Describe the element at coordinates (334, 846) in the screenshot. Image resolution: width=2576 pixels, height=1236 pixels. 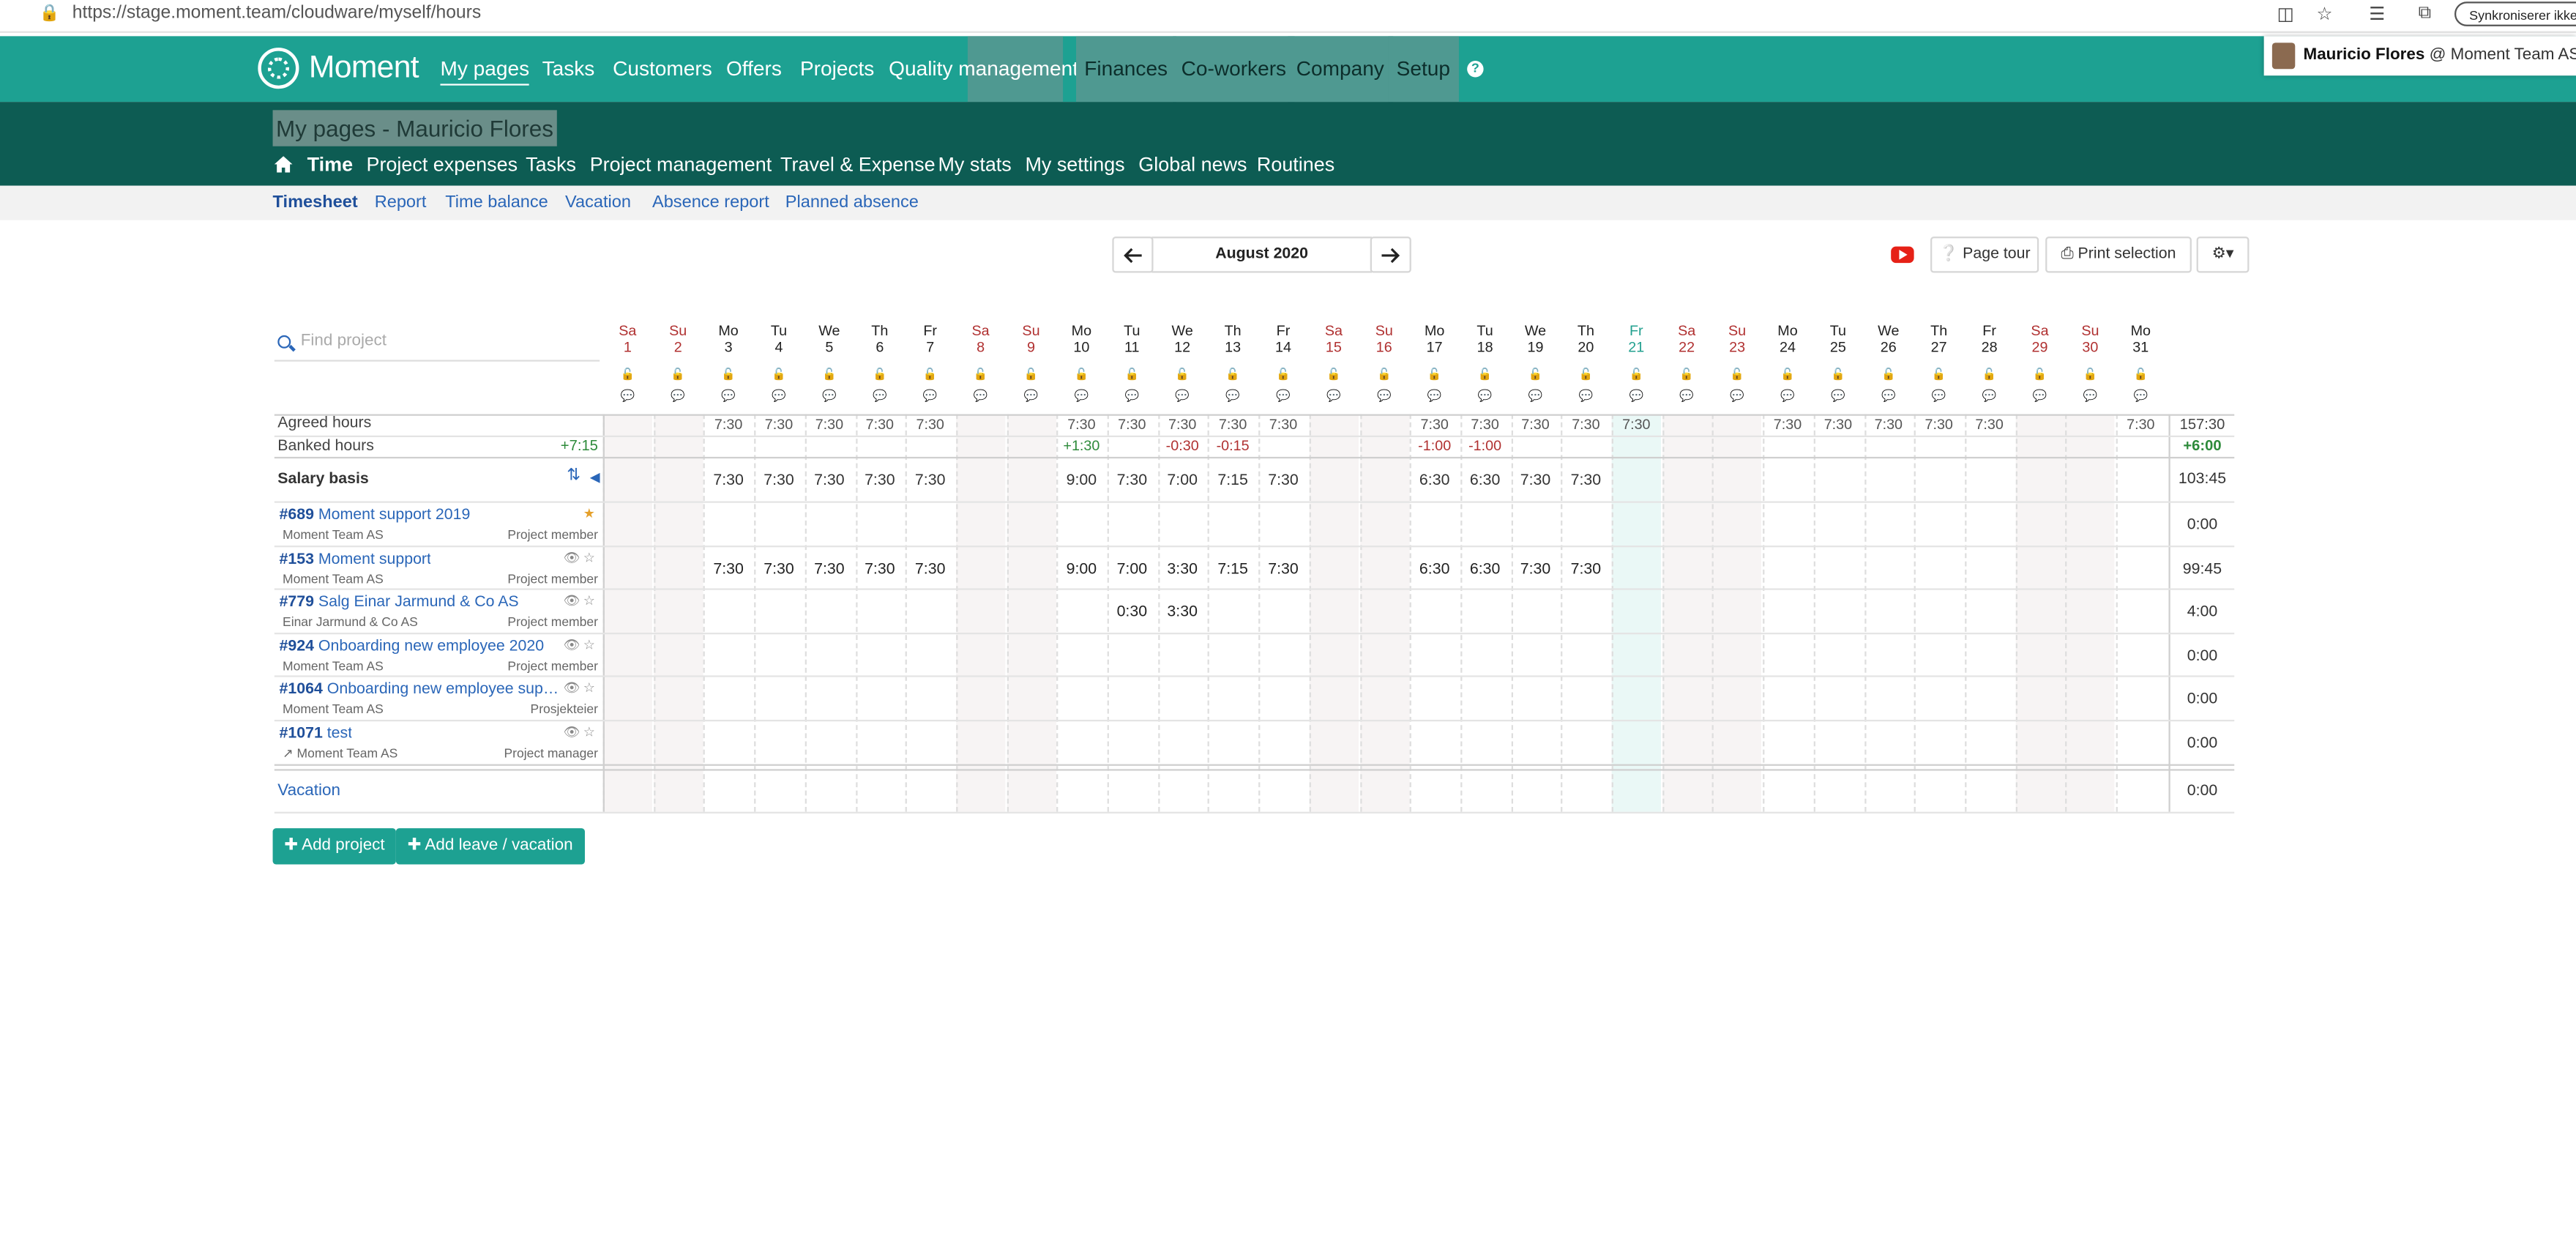
I see `add-project-button: ✚ Add project` at that location.